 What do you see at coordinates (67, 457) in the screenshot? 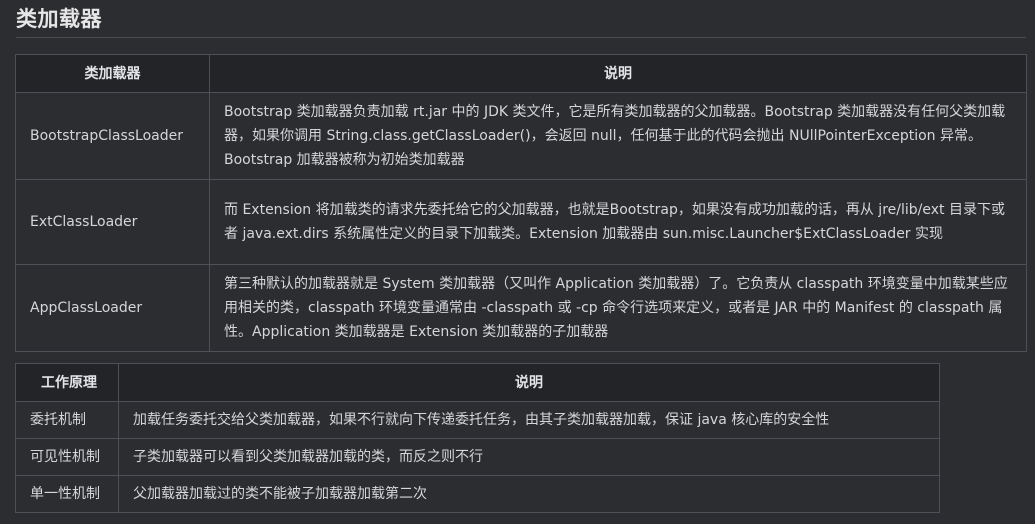
I see `principle-name-cell: 可见性机制` at bounding box center [67, 457].